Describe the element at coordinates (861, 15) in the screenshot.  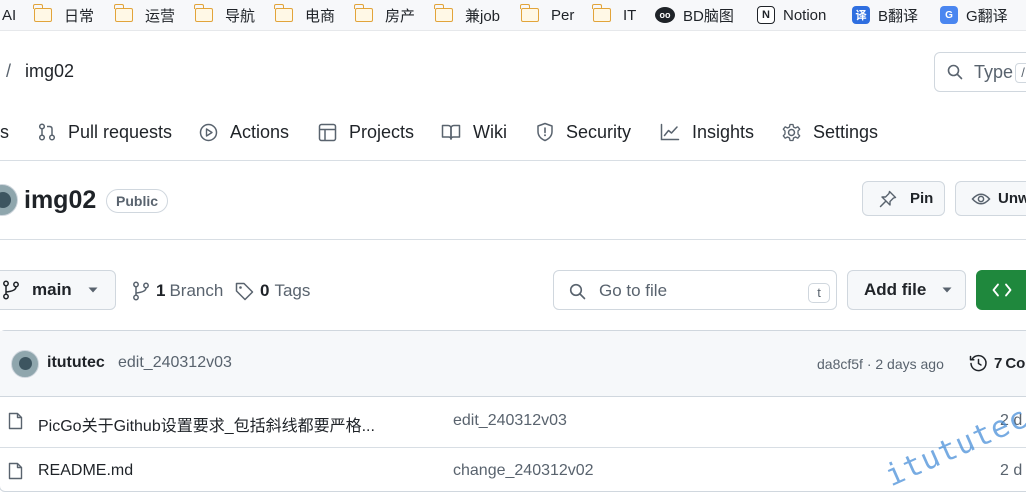
I see `translate-icon: 译` at that location.